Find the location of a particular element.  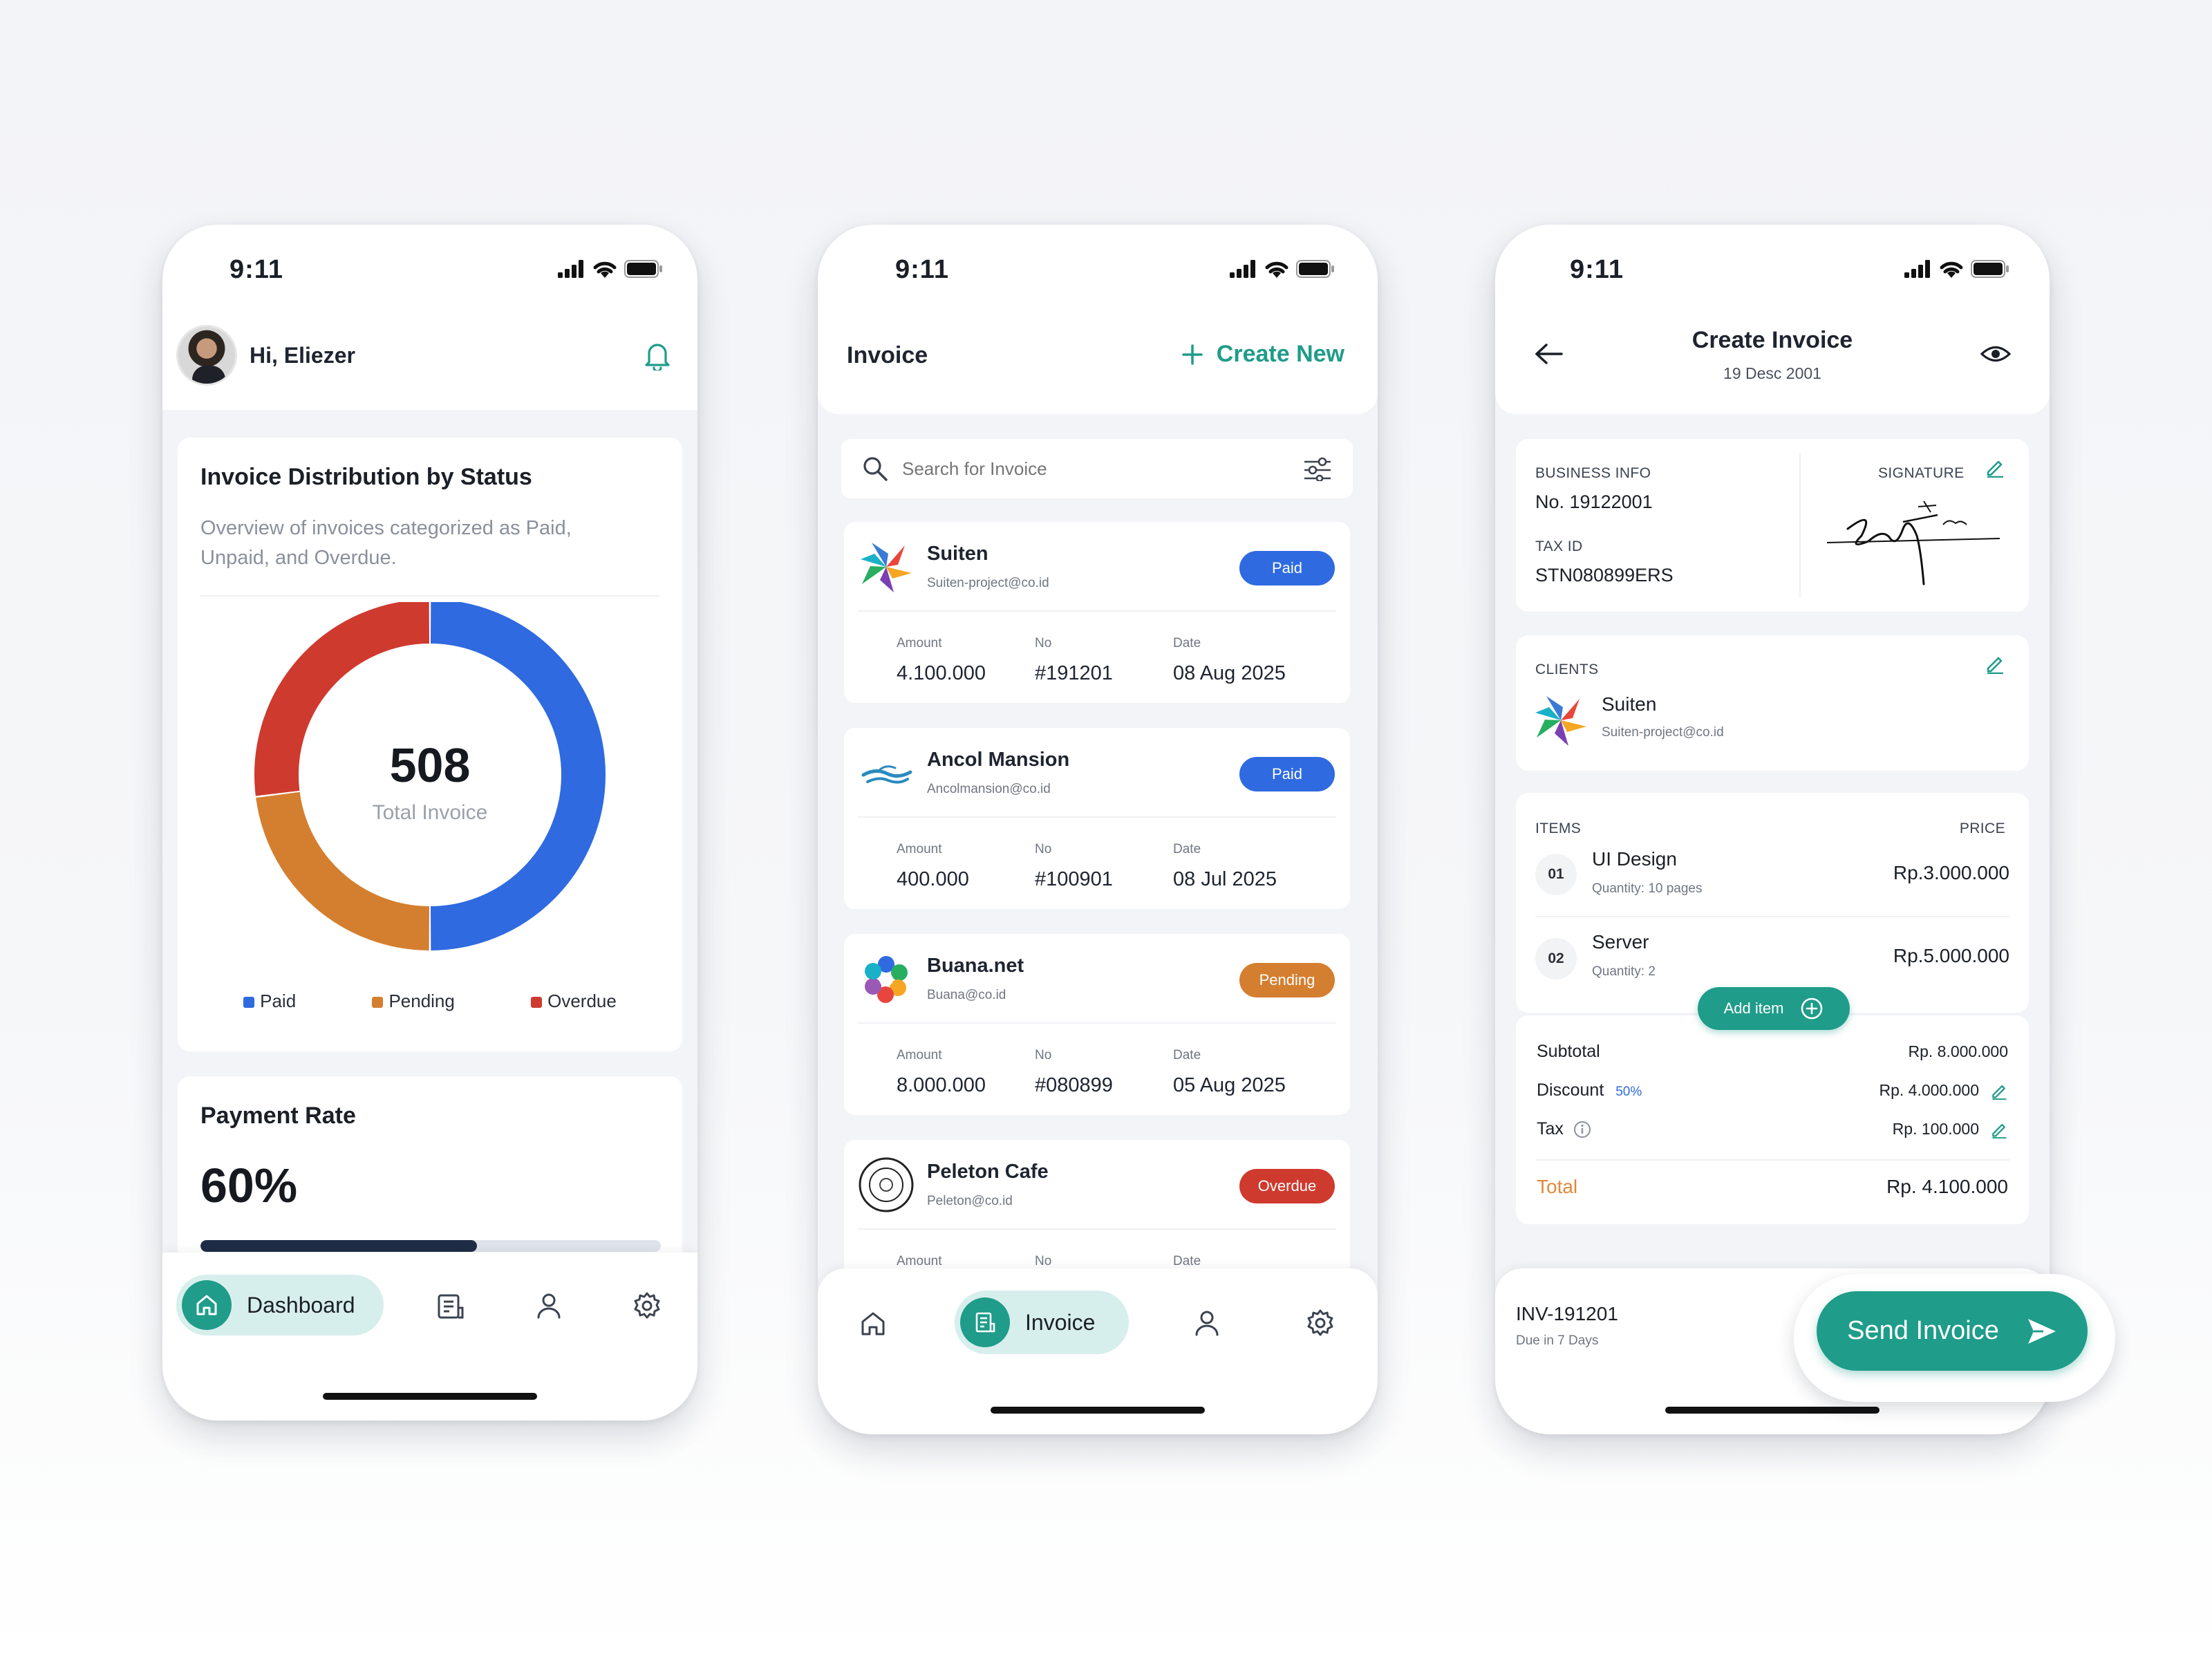

client-name: Buana.net is located at coordinates (976, 966).